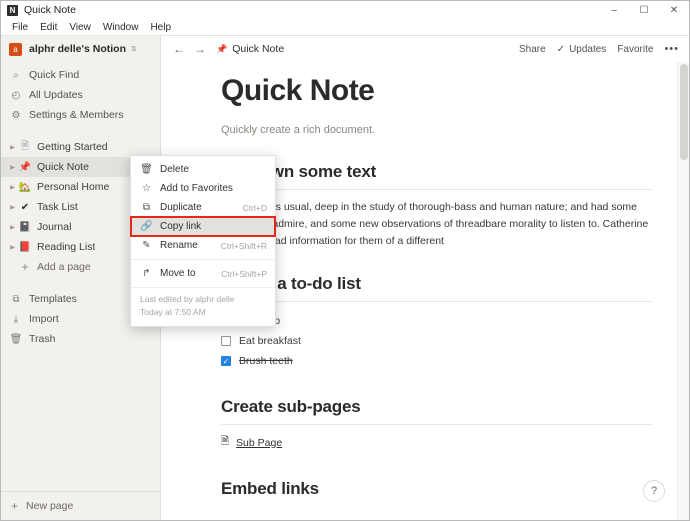 The image size is (690, 521). What do you see at coordinates (437, 489) in the screenshot?
I see `section-heading-embed: Embed links` at bounding box center [437, 489].